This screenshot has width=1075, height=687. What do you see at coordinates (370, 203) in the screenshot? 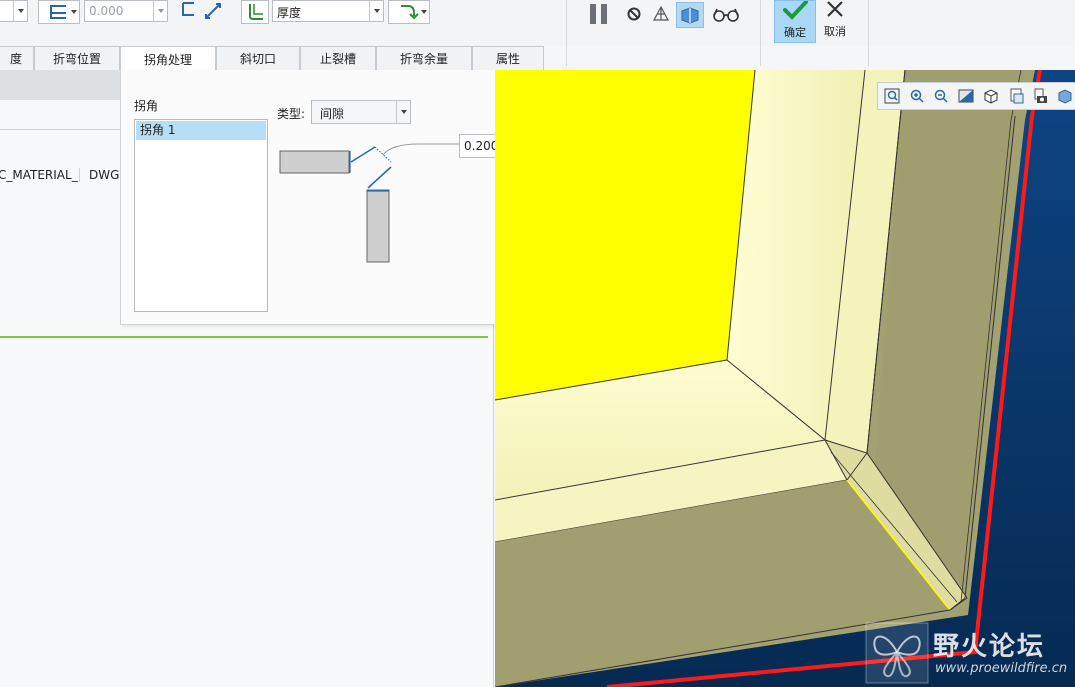
I see `corner-gap-diagram` at bounding box center [370, 203].